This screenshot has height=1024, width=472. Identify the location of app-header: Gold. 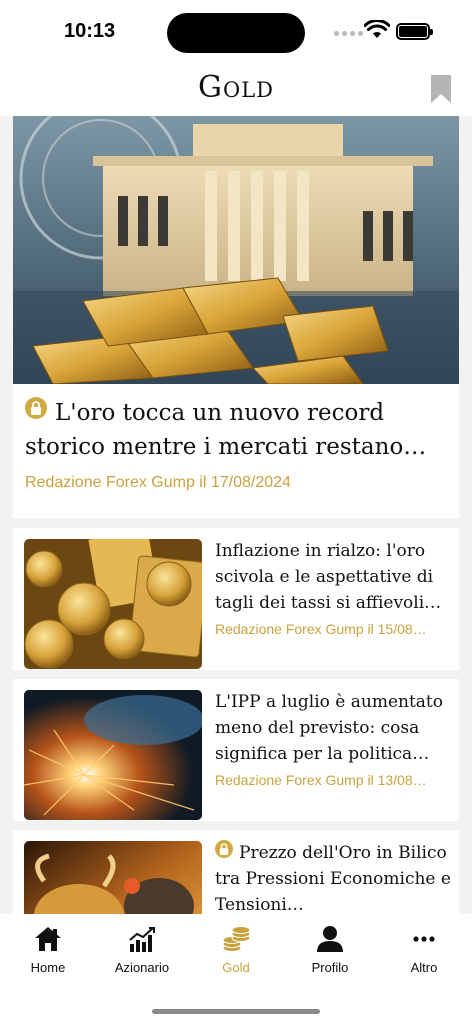
(236, 89).